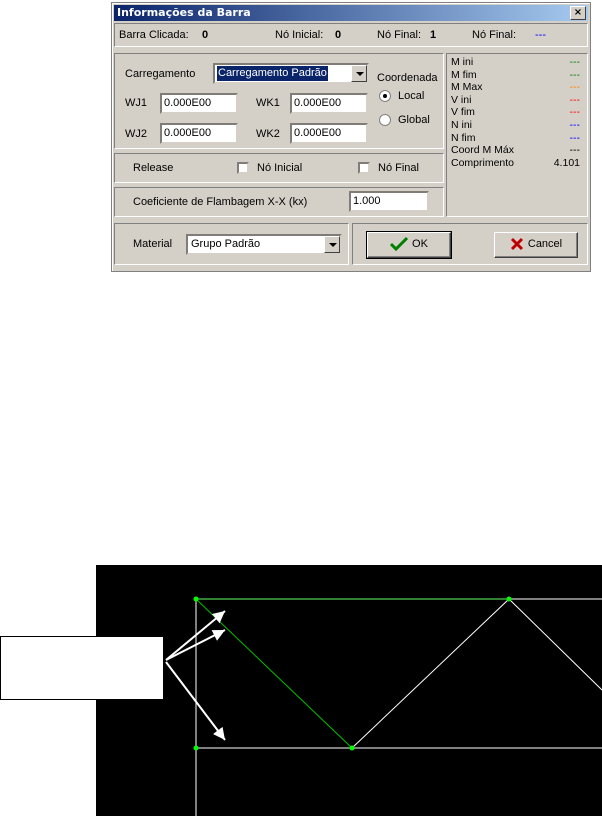 This screenshot has width=602, height=819. What do you see at coordinates (467, 87) in the screenshot?
I see `result-label: M Max` at bounding box center [467, 87].